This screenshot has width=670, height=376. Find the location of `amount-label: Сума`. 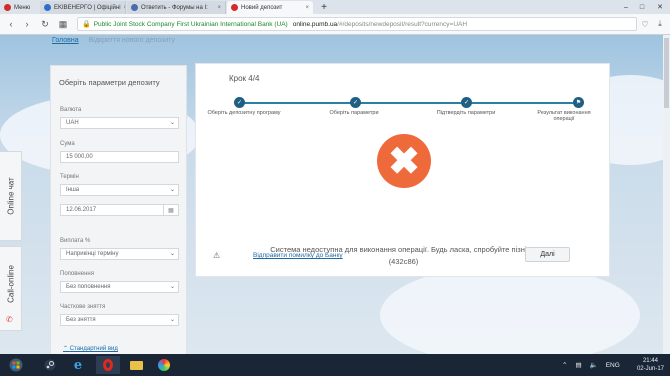

amount-label: Сума is located at coordinates (67, 144).